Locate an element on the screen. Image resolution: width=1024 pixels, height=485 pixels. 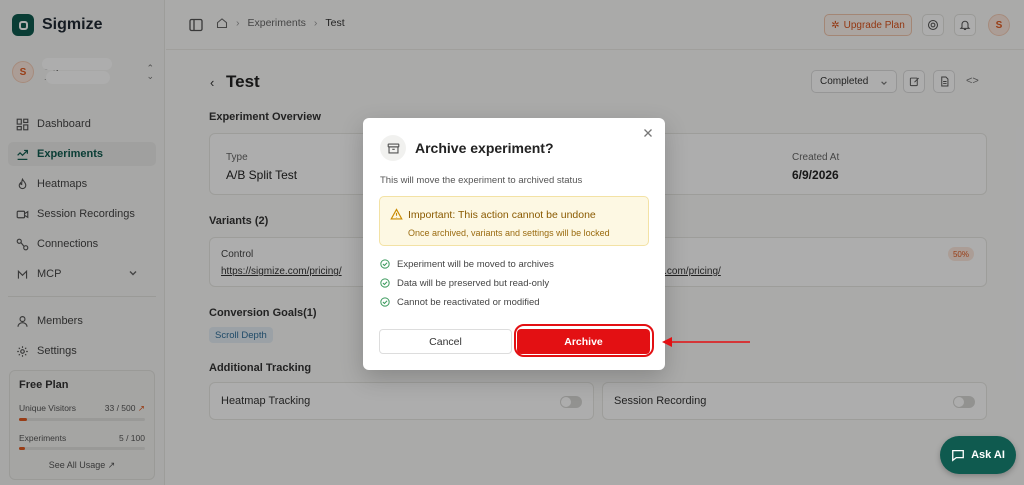
warning-icon is located at coordinates (396, 214).